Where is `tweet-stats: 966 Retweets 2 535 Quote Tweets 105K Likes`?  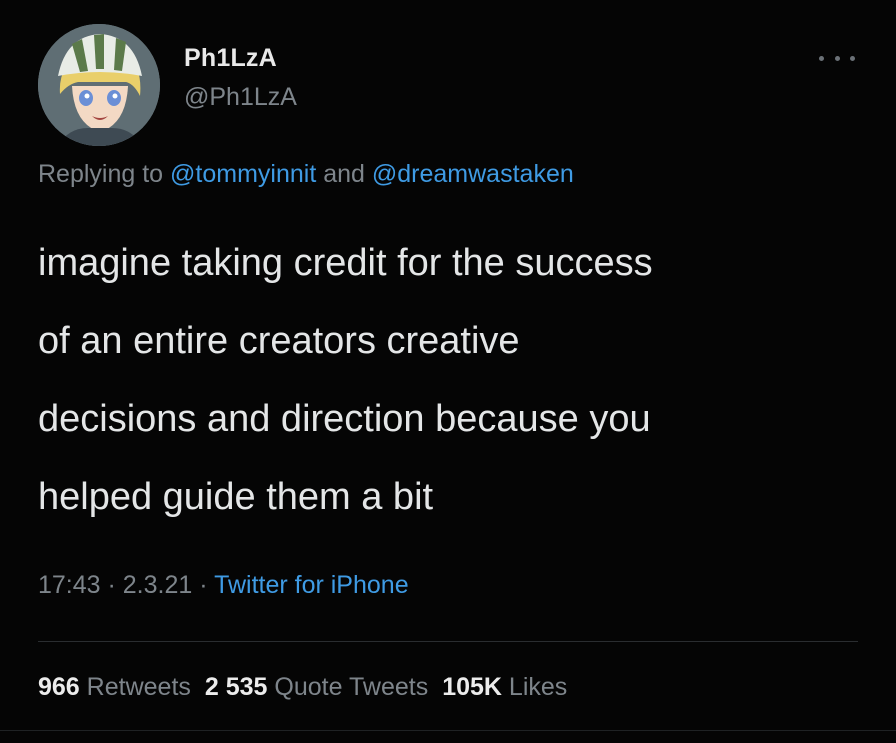
tweet-stats: 966 Retweets 2 535 Quote Tweets 105K Likes is located at coordinates (309, 687).